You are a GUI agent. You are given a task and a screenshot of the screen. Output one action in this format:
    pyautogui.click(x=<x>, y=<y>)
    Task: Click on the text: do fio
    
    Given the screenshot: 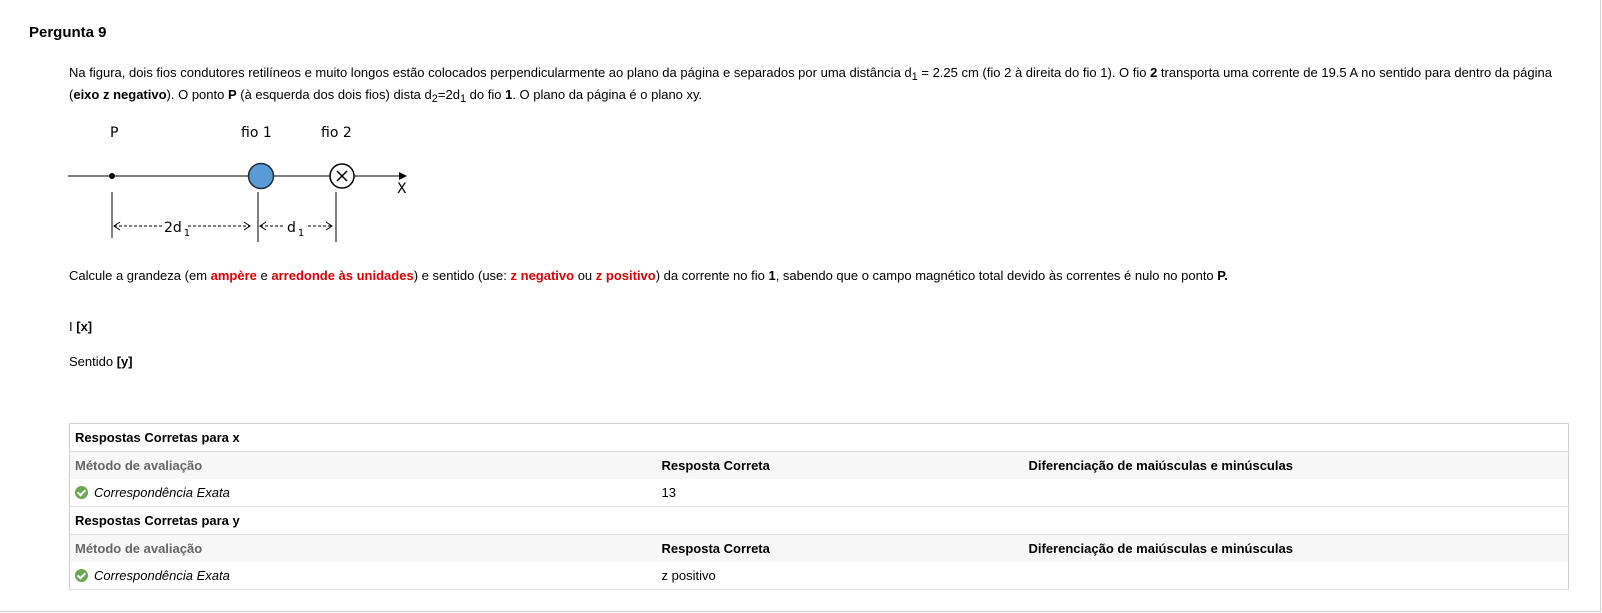 What is the action you would take?
    pyautogui.click(x=486, y=94)
    